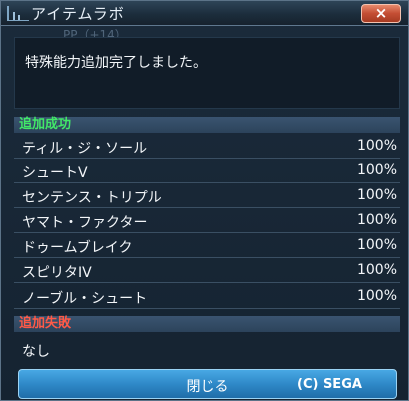  I want to click on ability-name: ヤマト・ファクター, so click(85, 223).